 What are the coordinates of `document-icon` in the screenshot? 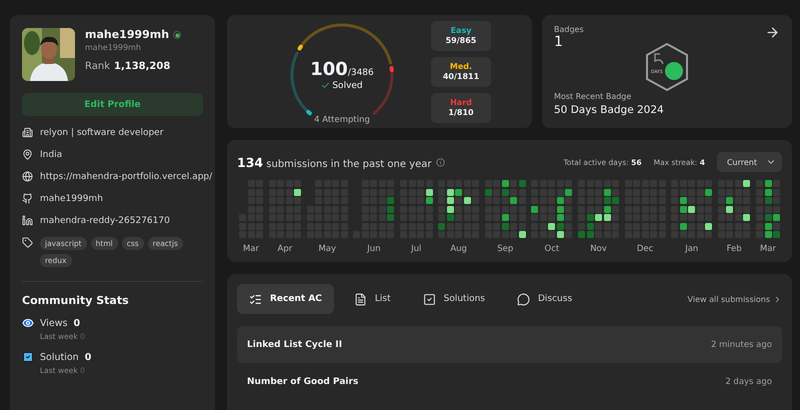 It's located at (360, 299).